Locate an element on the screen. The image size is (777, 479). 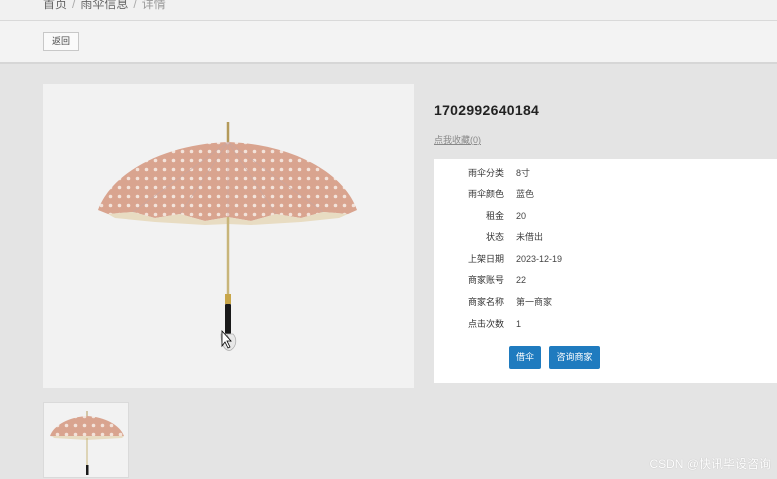
info-value: 22 is located at coordinates (521, 280).